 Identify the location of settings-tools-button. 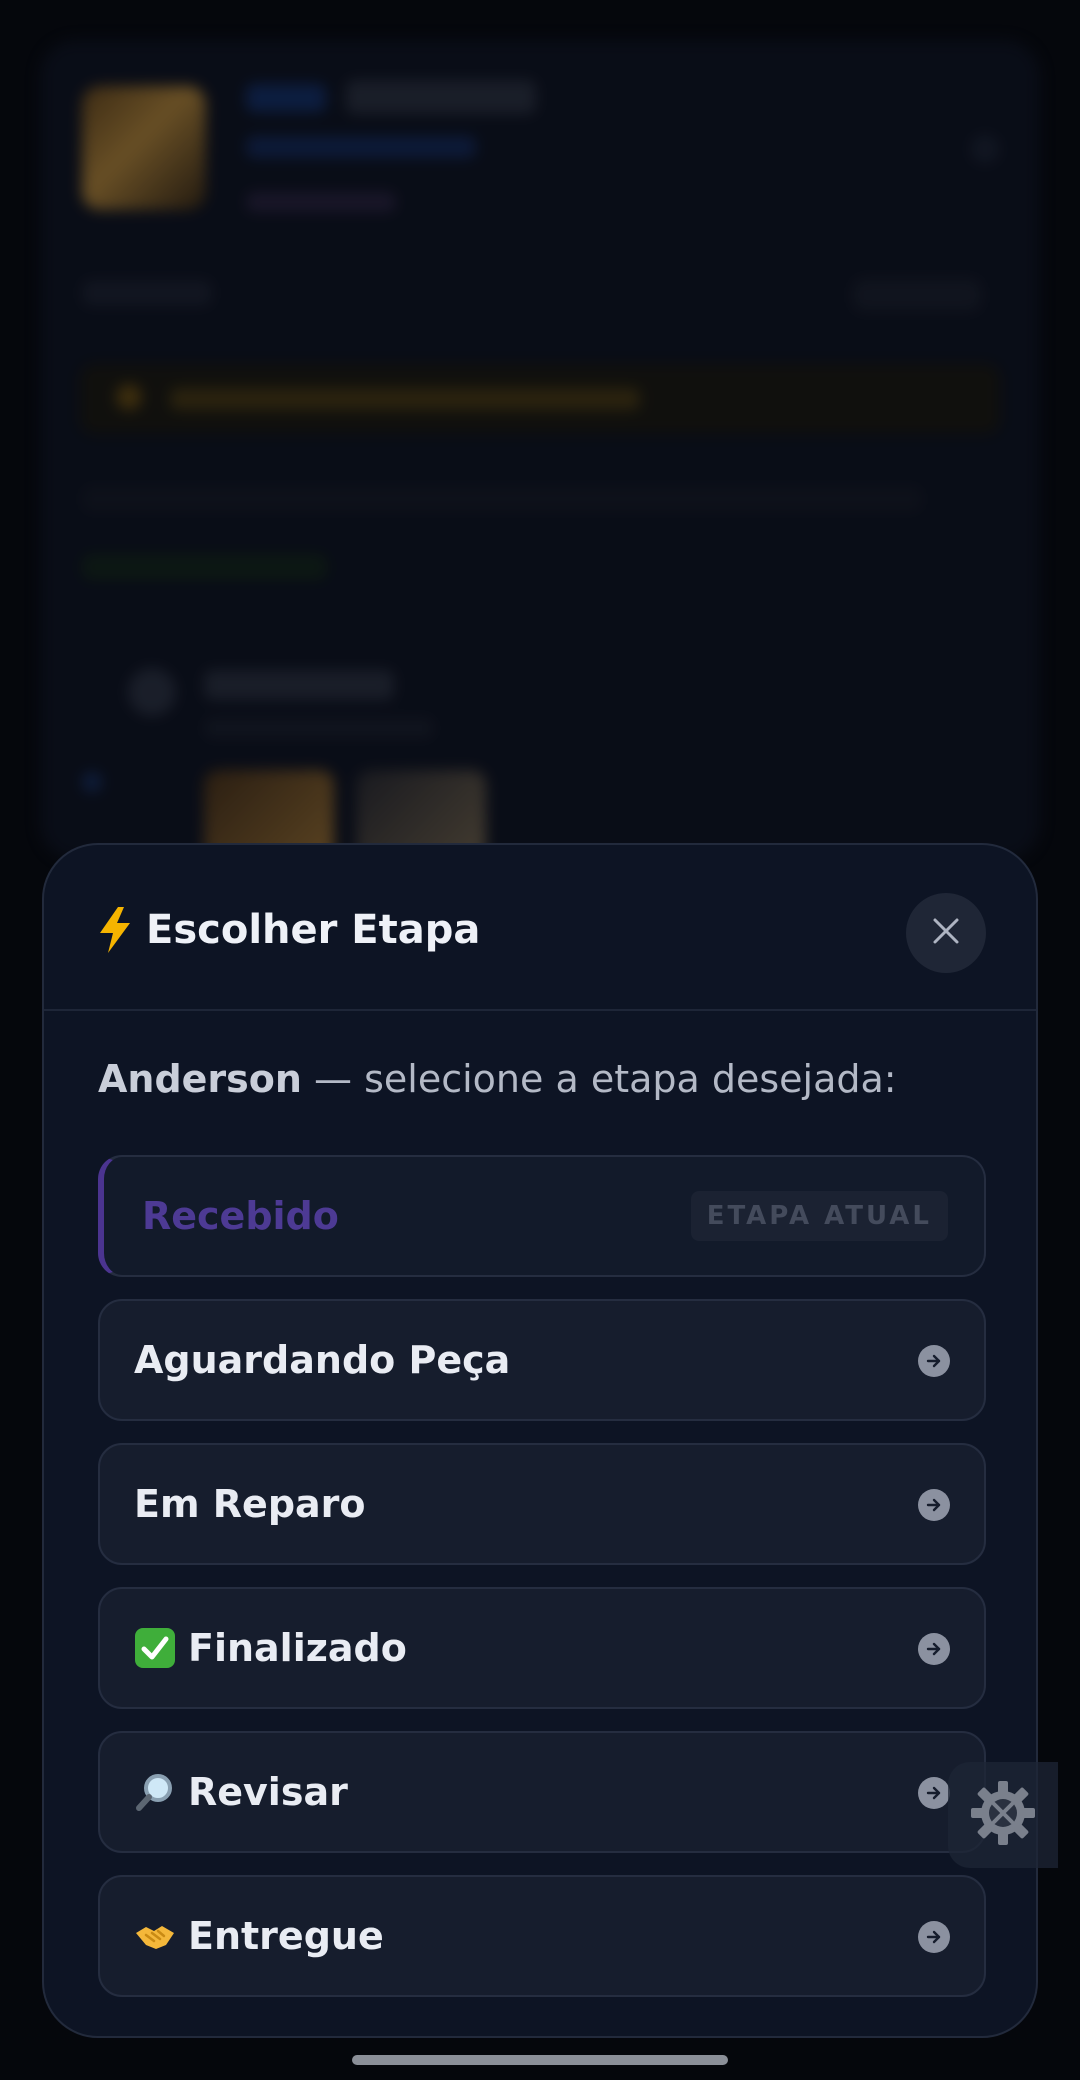
(1003, 1815).